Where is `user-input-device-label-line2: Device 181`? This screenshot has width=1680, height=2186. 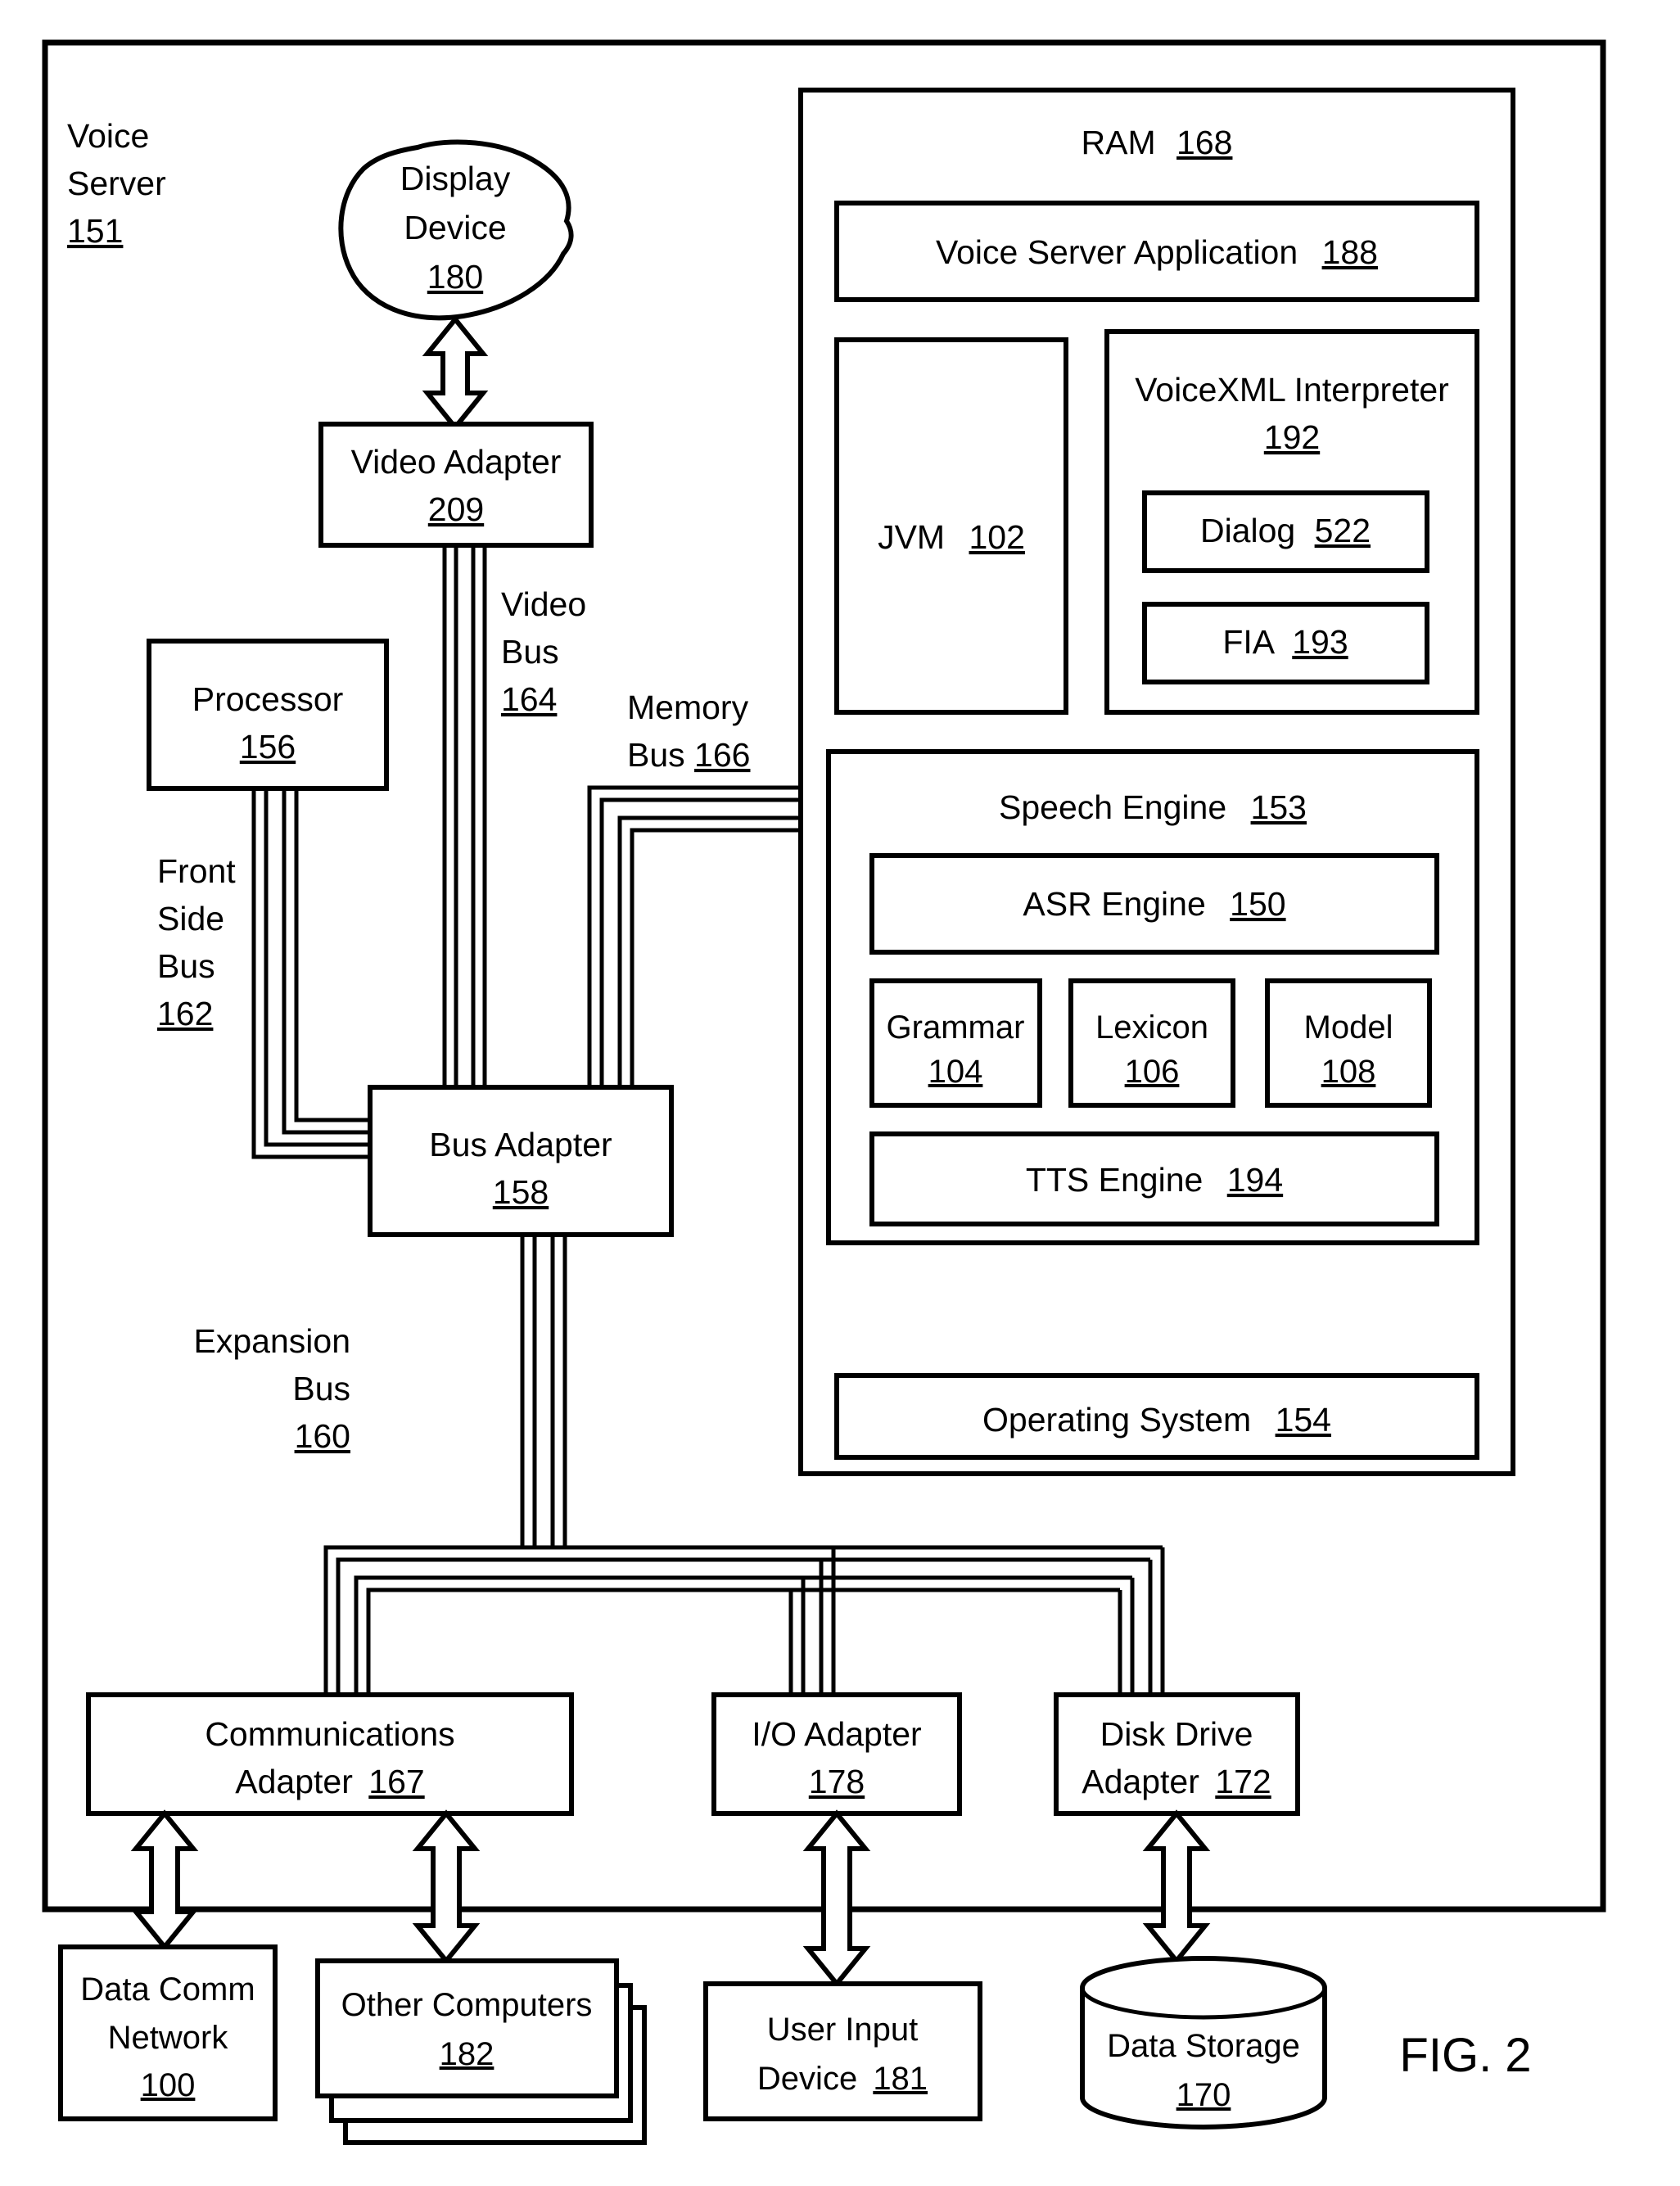
user-input-device-label-line2: Device 181 is located at coordinates (843, 2079).